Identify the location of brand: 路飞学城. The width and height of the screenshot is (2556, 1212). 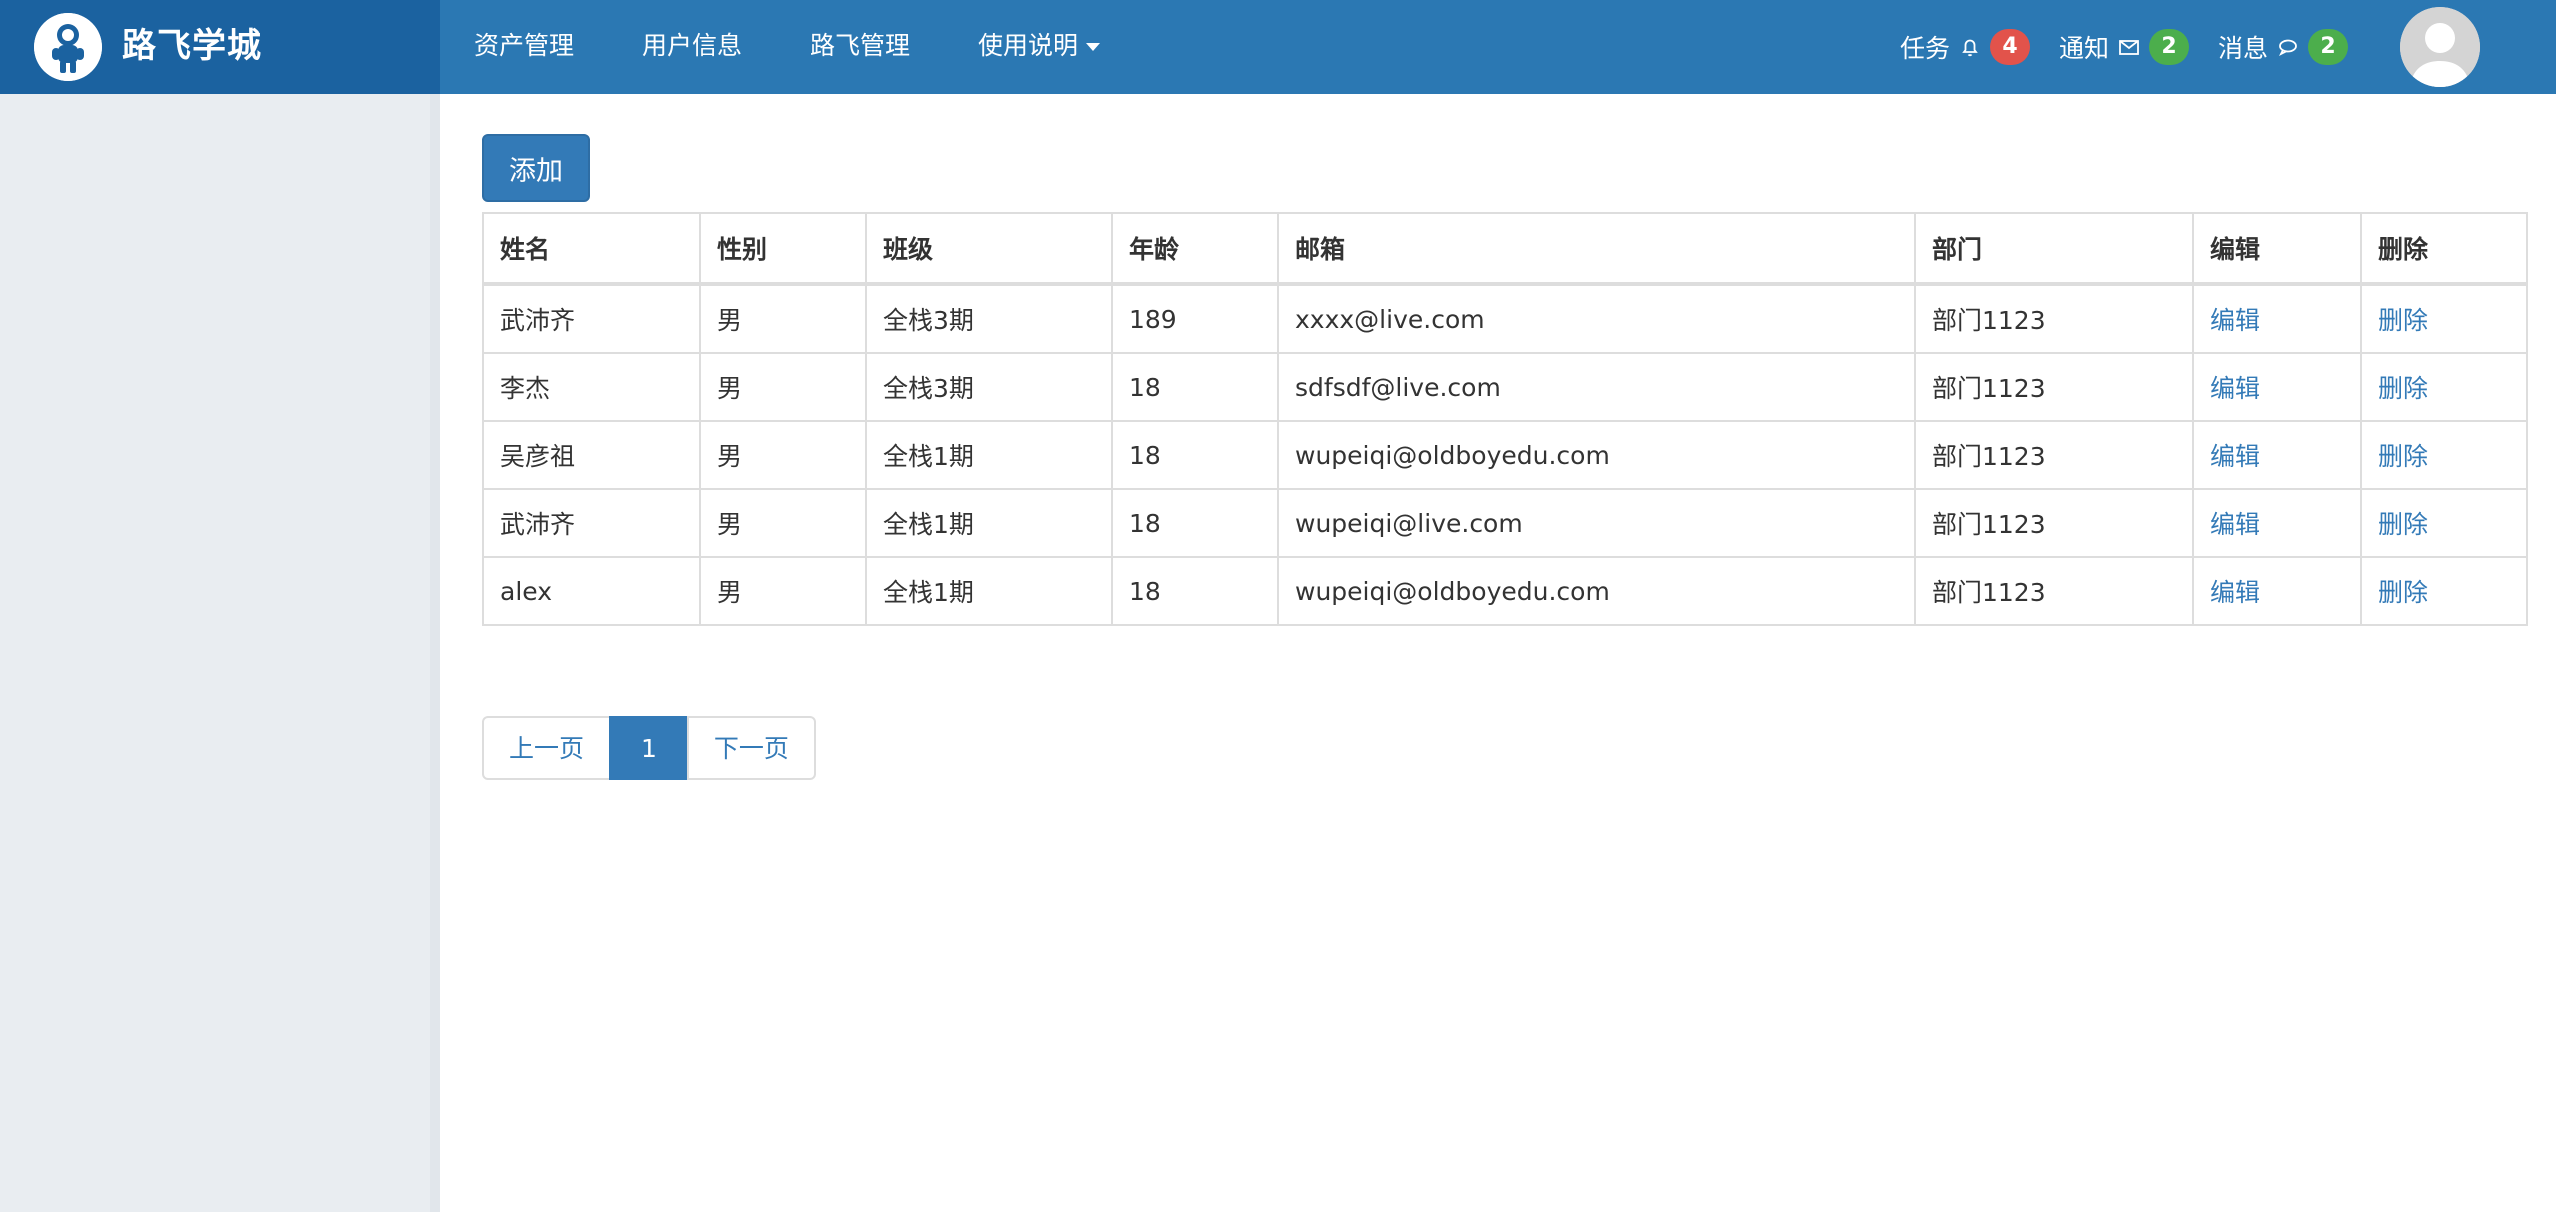
(220, 47).